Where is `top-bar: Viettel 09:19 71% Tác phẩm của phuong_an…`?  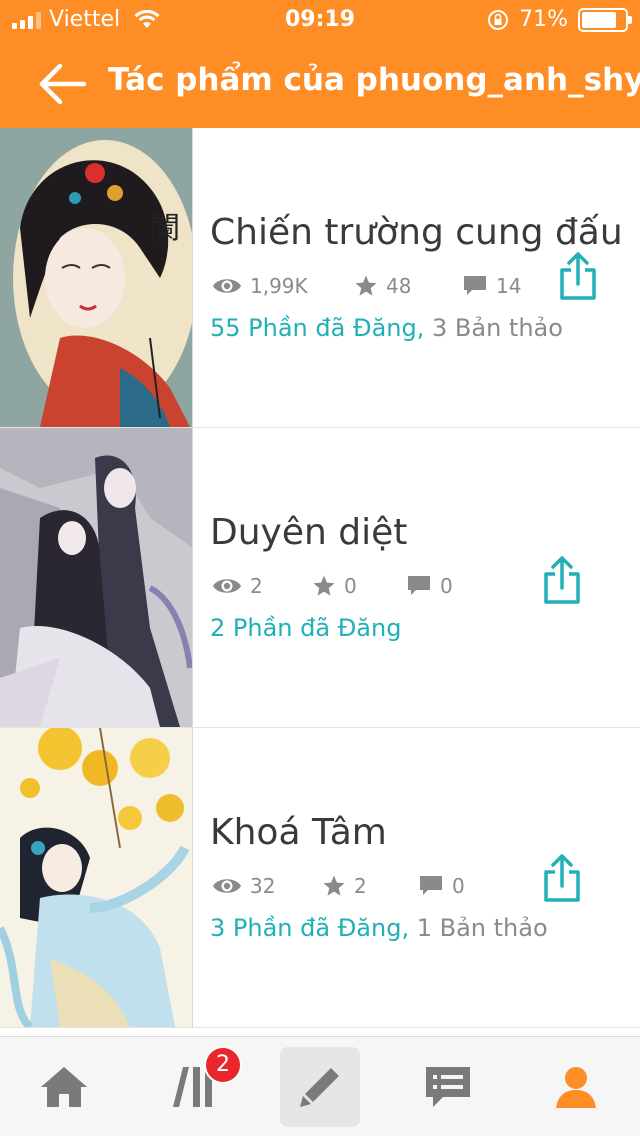 top-bar: Viettel 09:19 71% Tác phẩm của phuong_an… is located at coordinates (320, 64).